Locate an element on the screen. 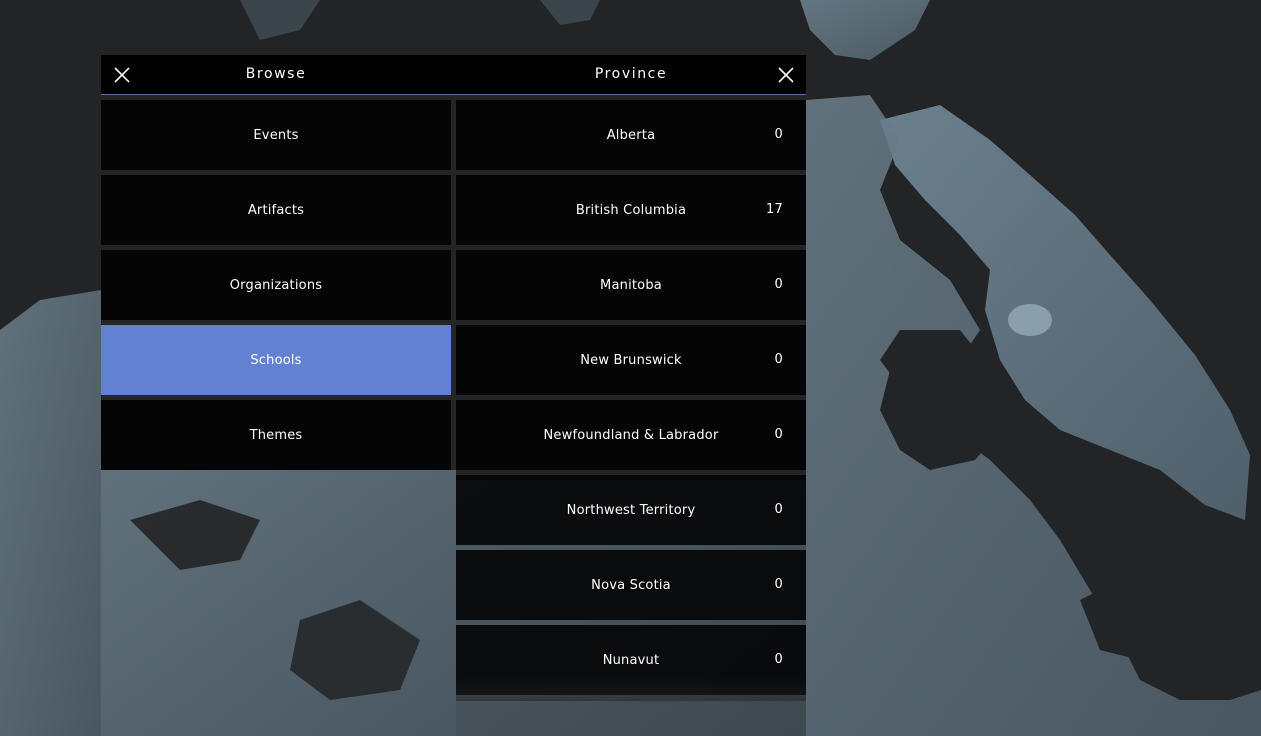 The height and width of the screenshot is (736, 1261). province-label: Northwest Territory is located at coordinates (631, 510).